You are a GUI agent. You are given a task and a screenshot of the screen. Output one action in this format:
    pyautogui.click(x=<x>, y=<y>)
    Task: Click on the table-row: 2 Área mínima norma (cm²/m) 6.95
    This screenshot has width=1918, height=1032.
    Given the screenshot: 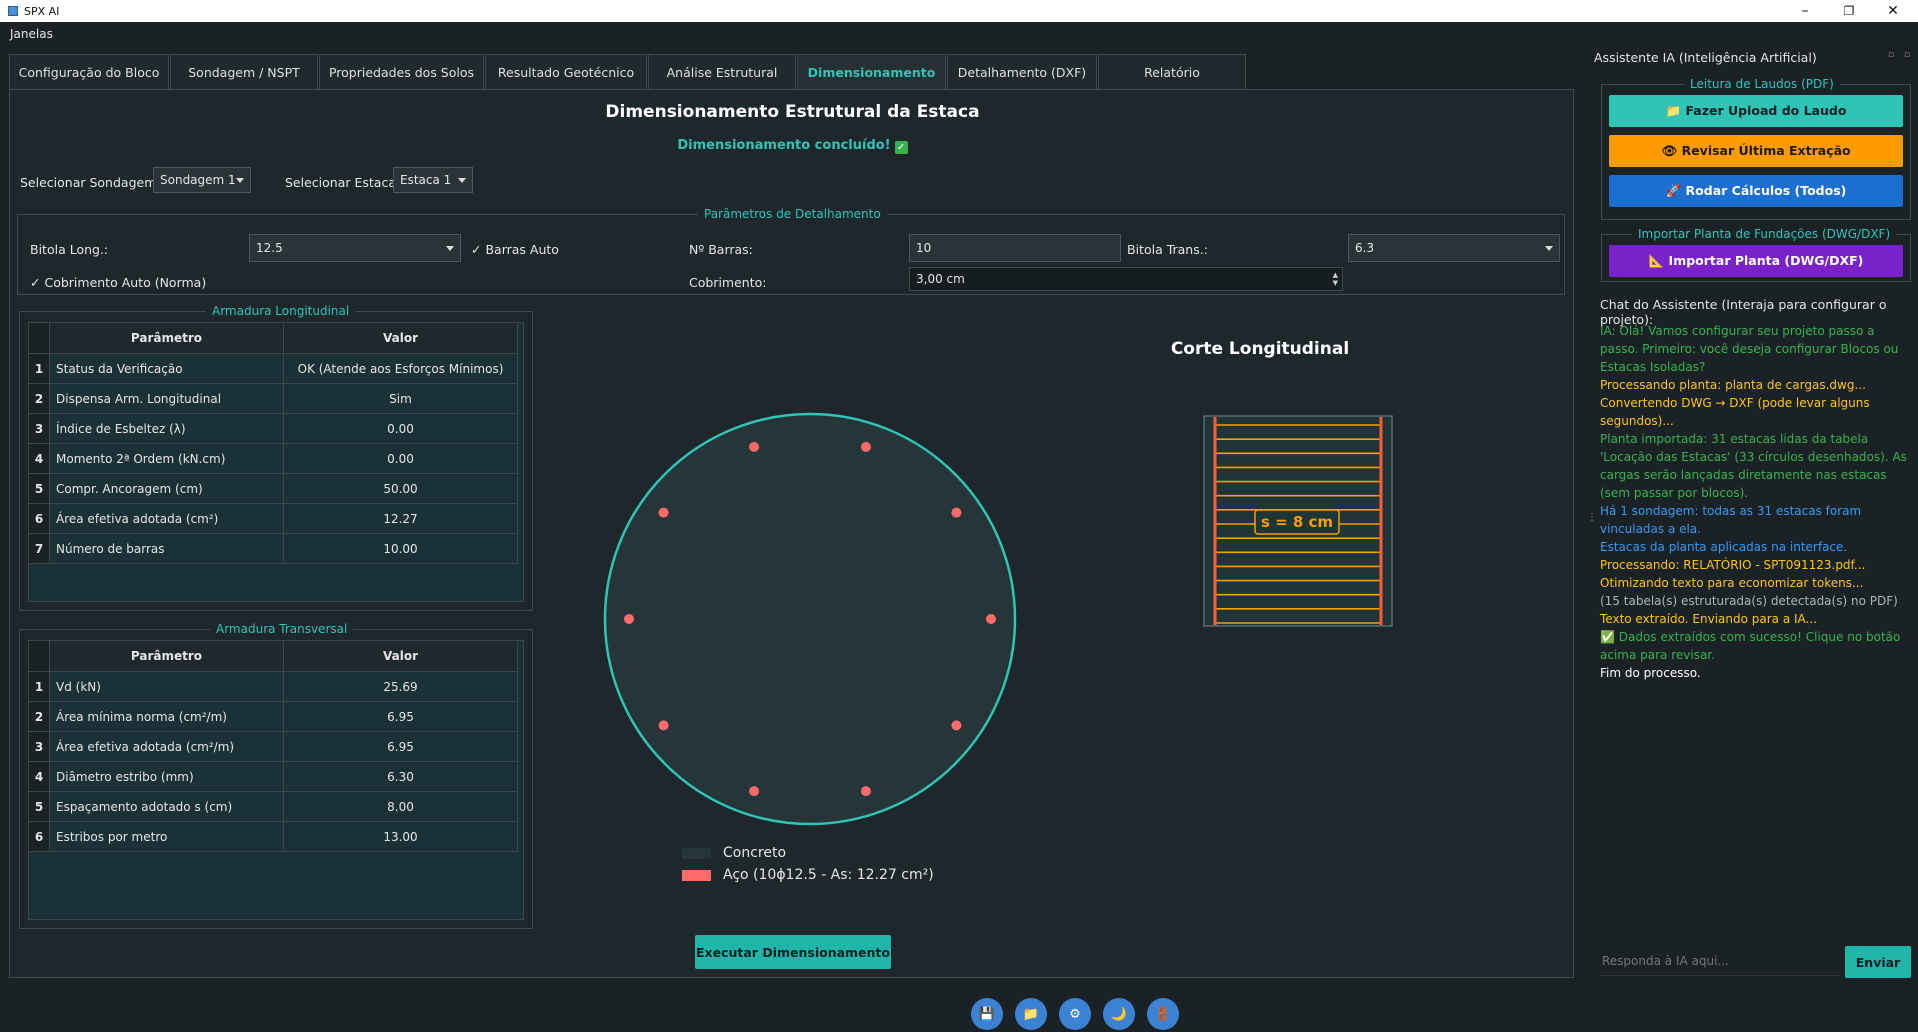 What is the action you would take?
    pyautogui.click(x=273, y=716)
    